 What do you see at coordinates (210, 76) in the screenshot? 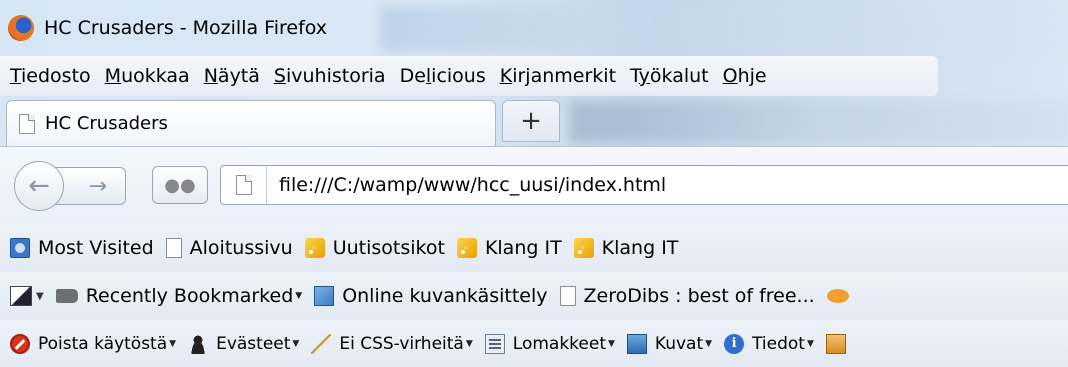
I see `menu-accesskey: N` at bounding box center [210, 76].